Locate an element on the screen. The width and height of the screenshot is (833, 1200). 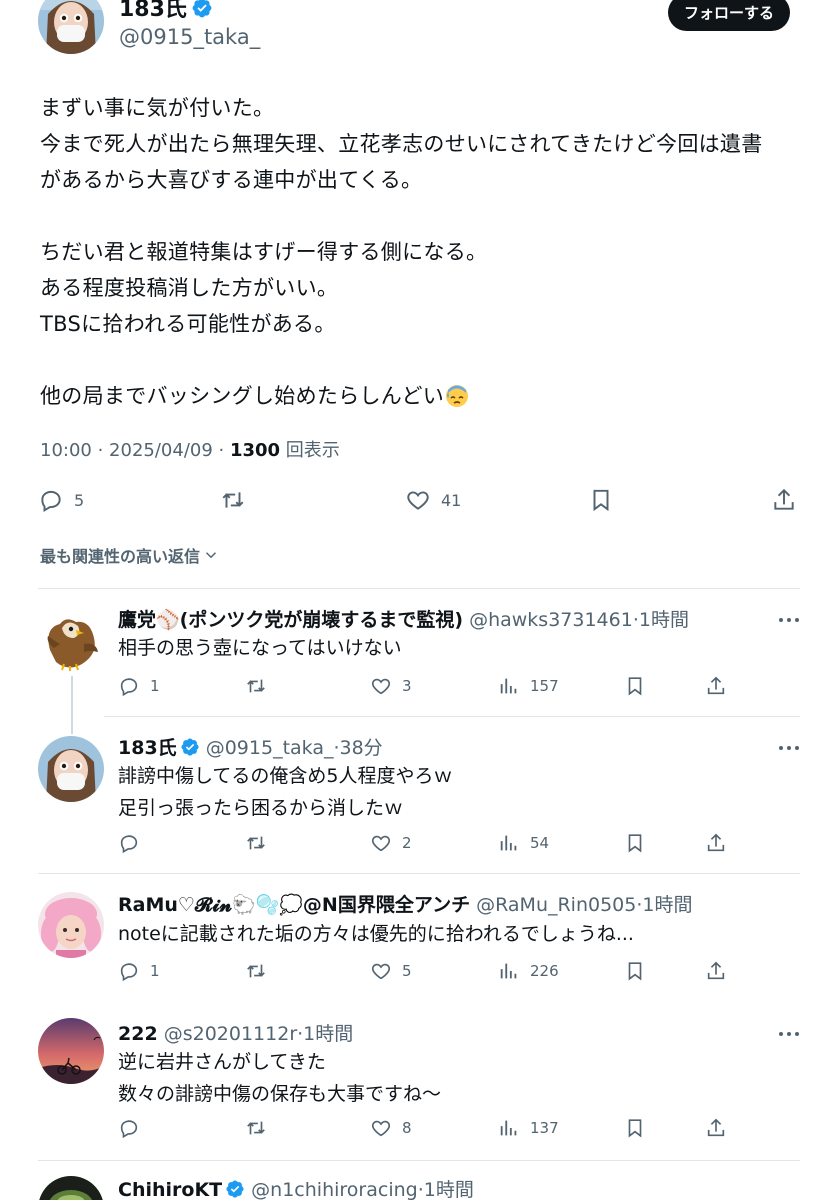
tweet-text-line: ある程度投稿消した方がいい。 is located at coordinates (189, 288).